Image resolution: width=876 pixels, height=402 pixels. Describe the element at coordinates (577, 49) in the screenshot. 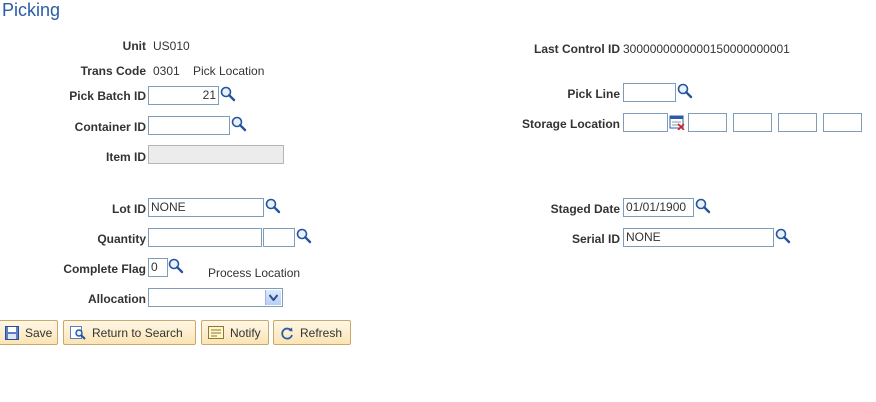

I see `last-control-id-label: Last Control ID` at that location.